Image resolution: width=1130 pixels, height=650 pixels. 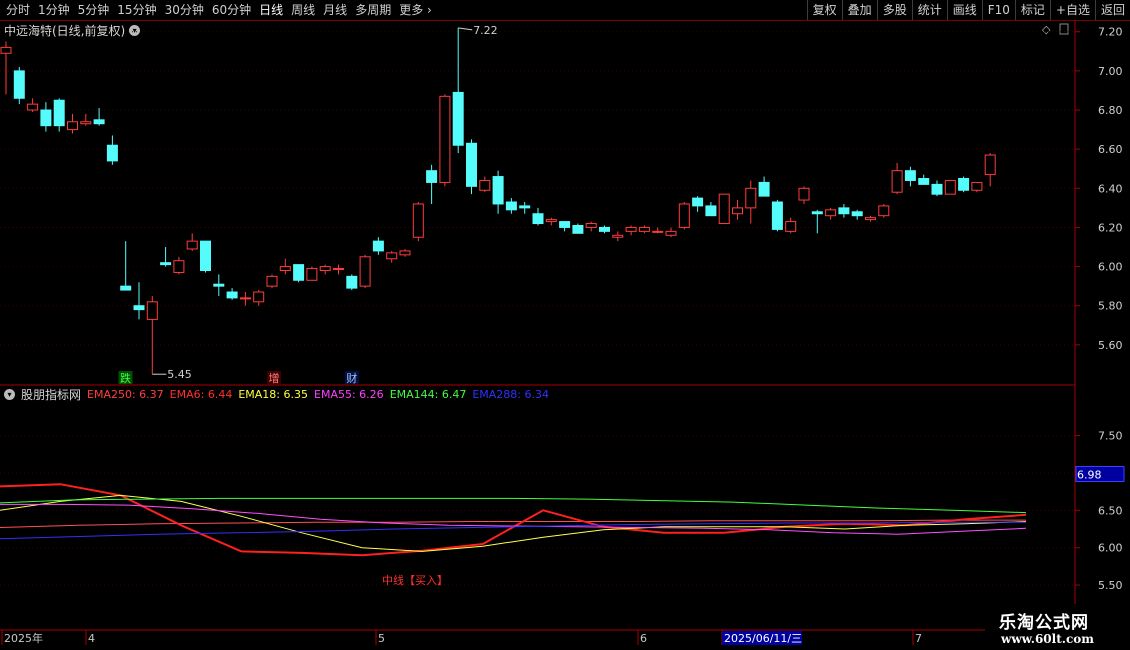 I want to click on x-tick-label: 5, so click(x=381, y=638).